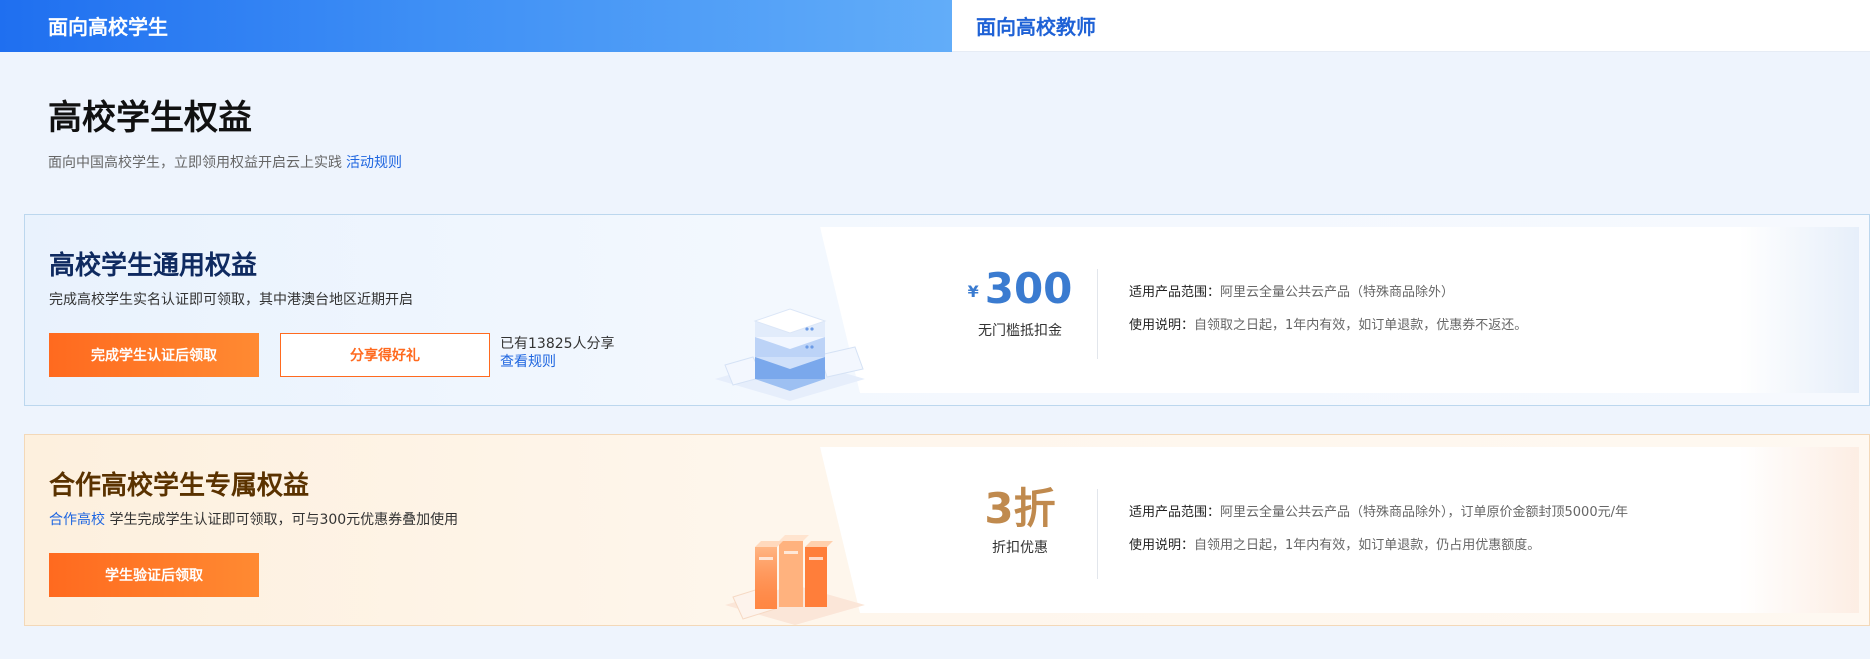 This screenshot has width=1870, height=659. I want to click on discount-amount: 3折 折扣优惠, so click(1020, 521).